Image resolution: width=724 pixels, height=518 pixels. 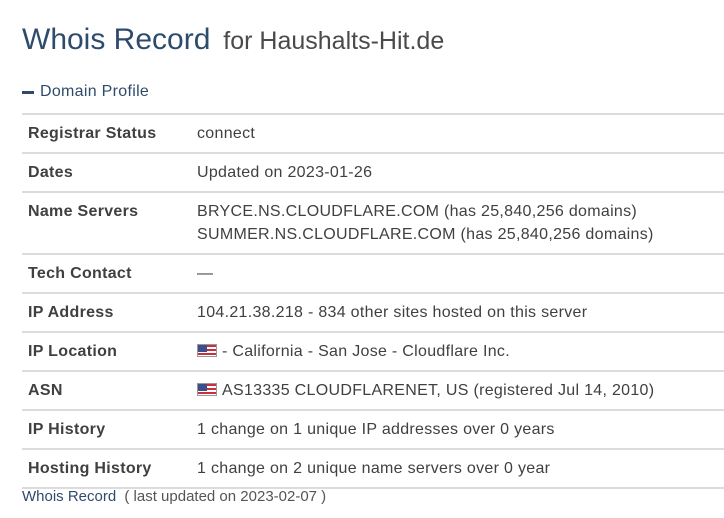 What do you see at coordinates (106, 134) in the screenshot?
I see `row-label-registrar-status: Registrar Status` at bounding box center [106, 134].